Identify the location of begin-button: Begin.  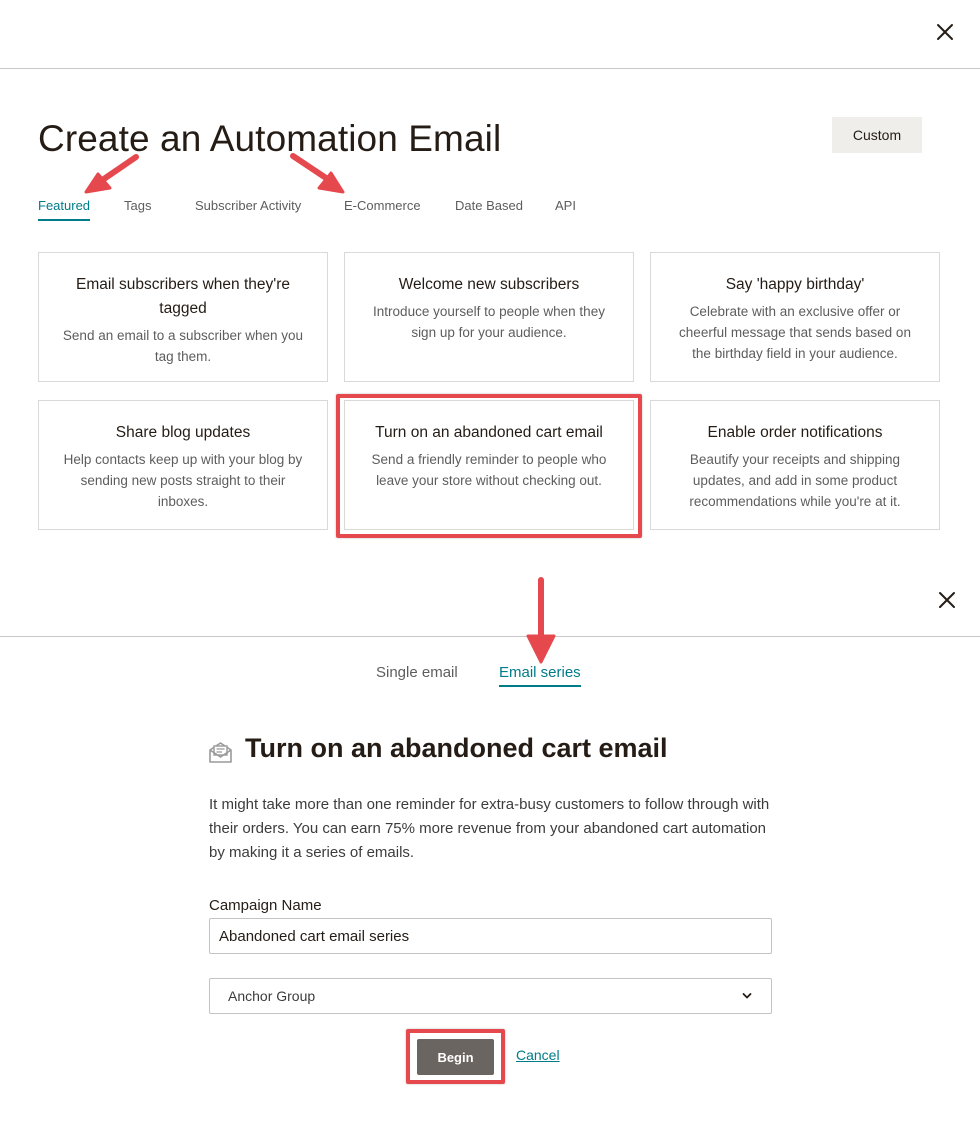
(455, 1057).